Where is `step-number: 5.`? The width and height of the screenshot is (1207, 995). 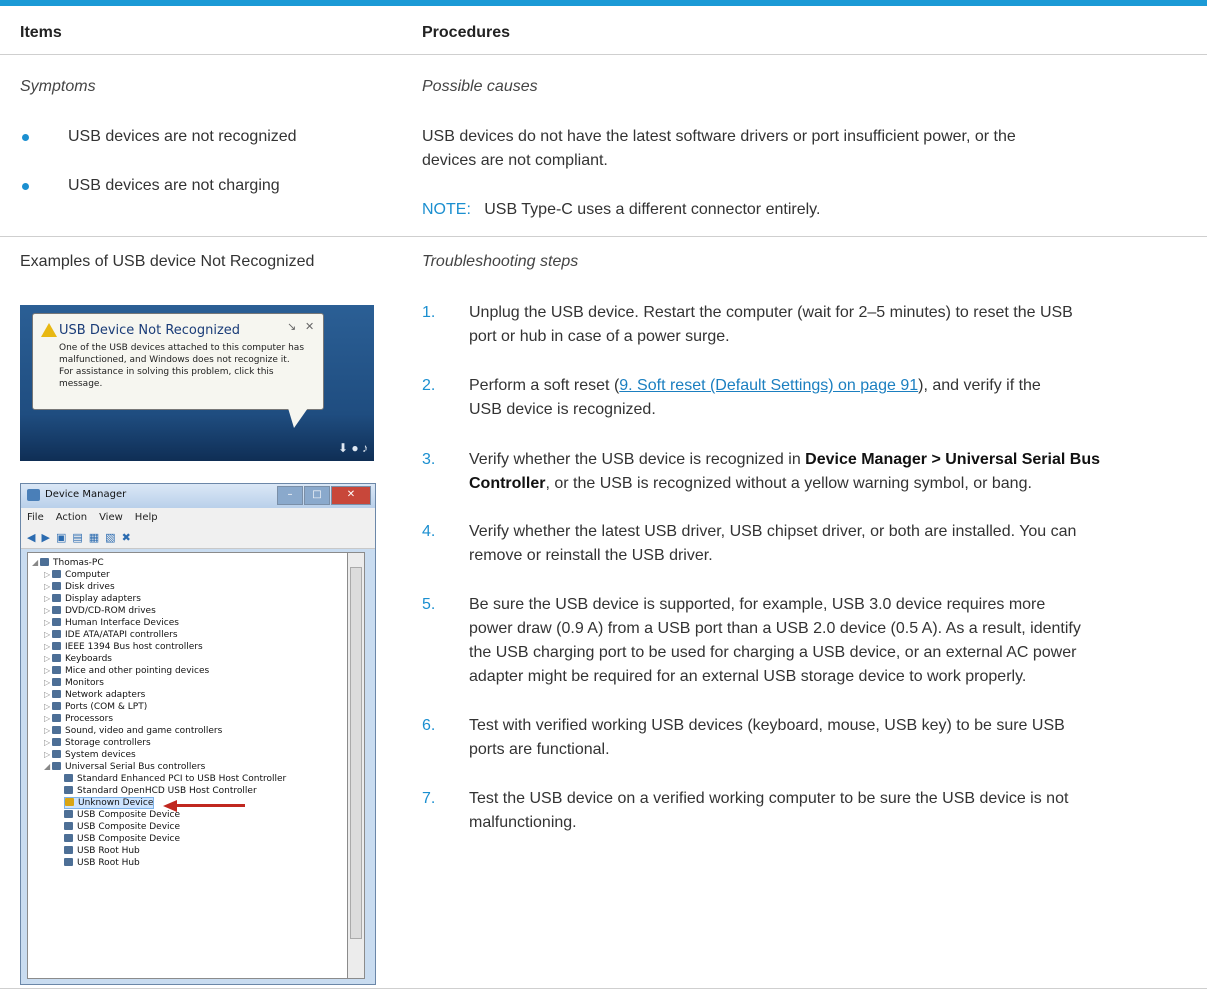 step-number: 5. is located at coordinates (429, 604).